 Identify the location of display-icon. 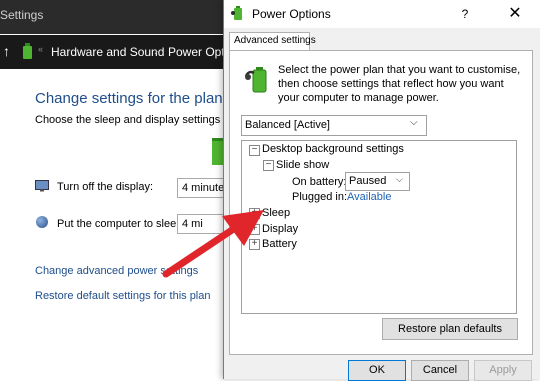
(42, 186).